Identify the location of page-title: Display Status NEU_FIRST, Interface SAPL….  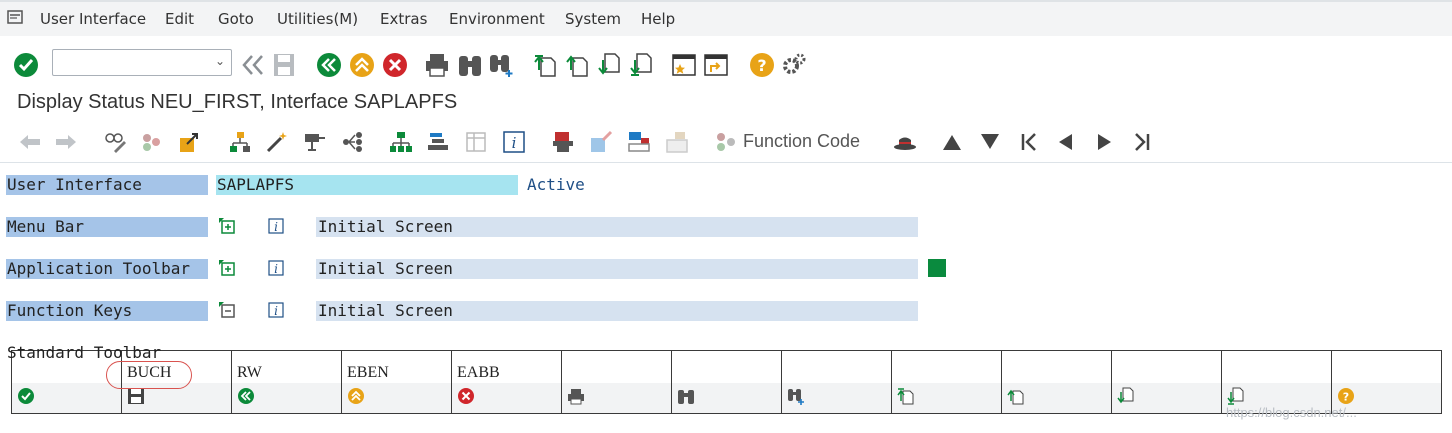
(237, 102).